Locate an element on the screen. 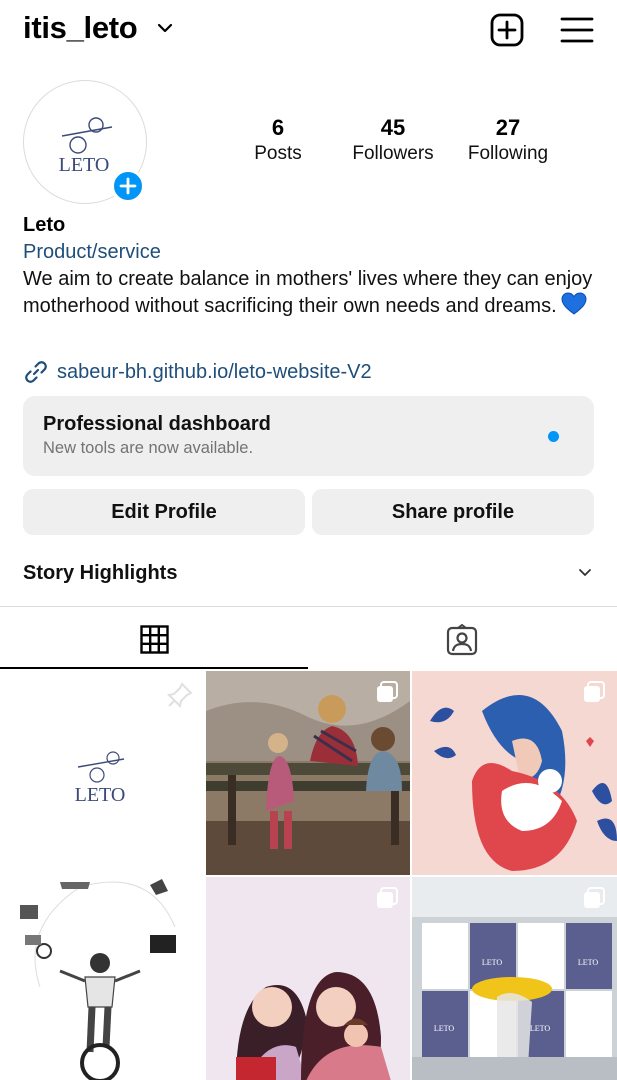  profile-category: Product/service is located at coordinates (92, 252).